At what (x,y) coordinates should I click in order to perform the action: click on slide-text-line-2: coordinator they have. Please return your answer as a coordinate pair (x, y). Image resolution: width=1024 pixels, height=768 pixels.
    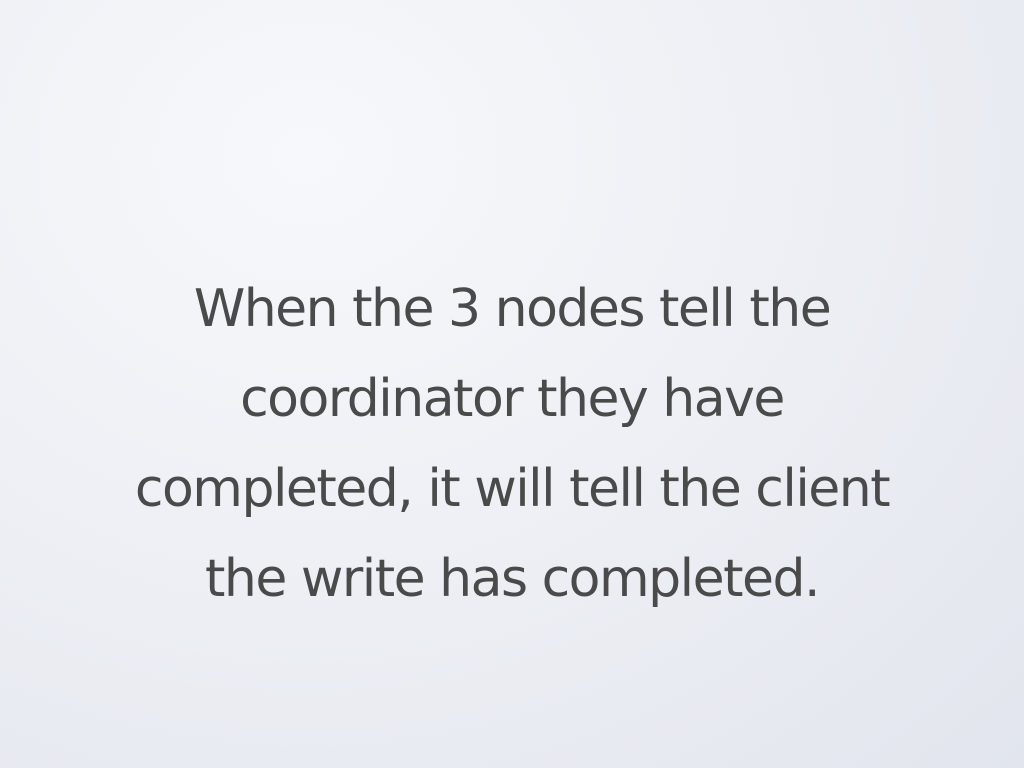
    Looking at the image, I should click on (512, 399).